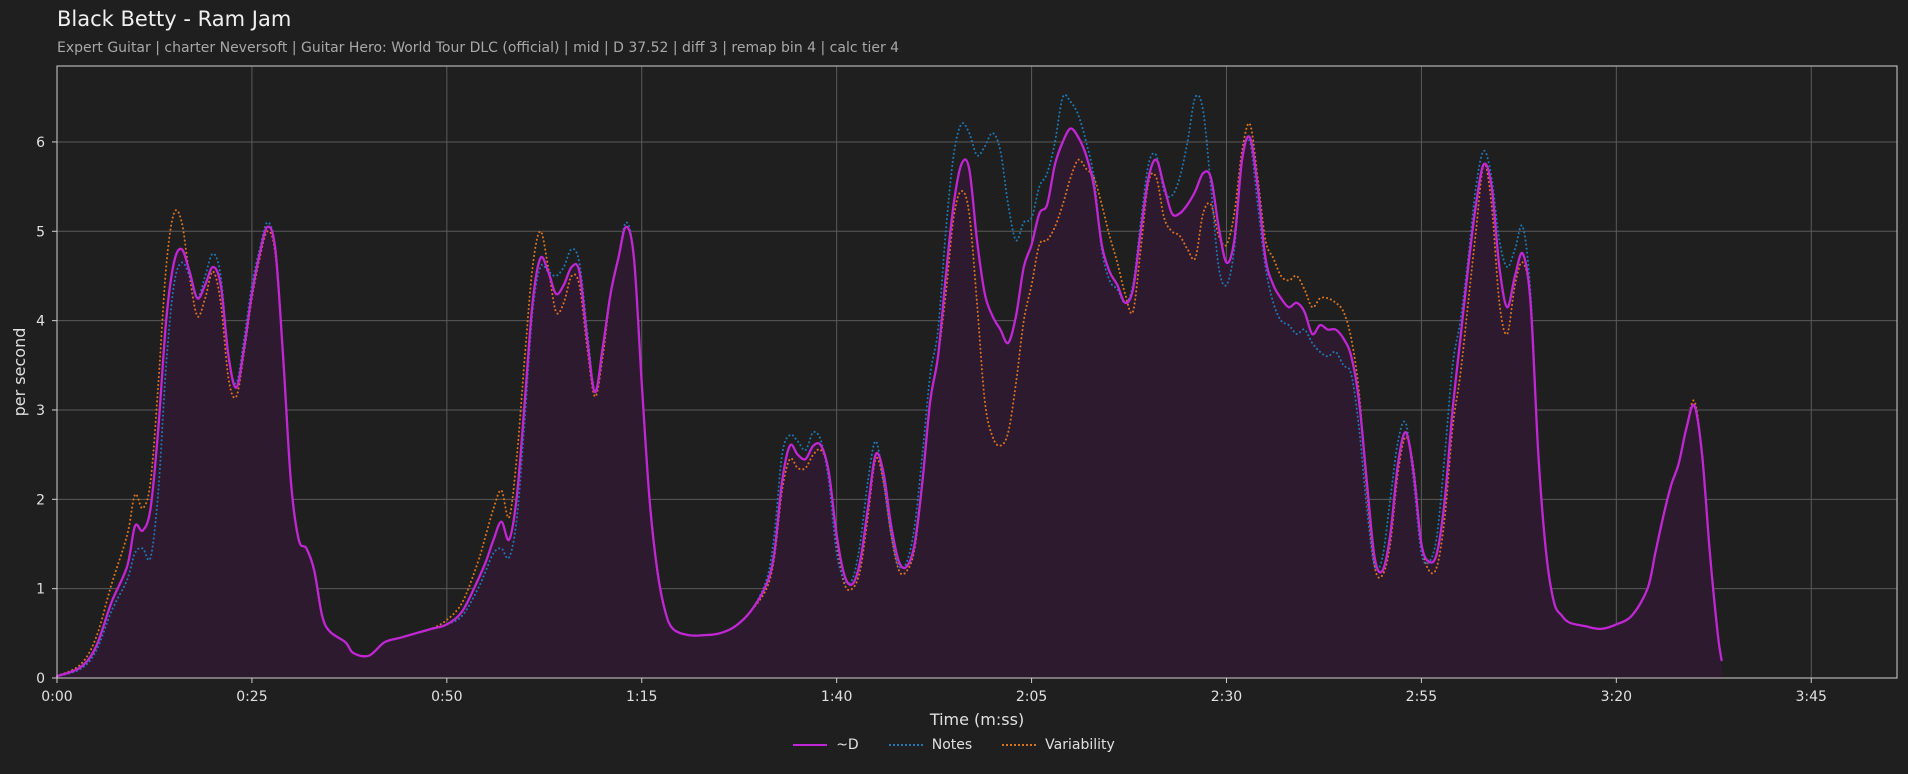 This screenshot has height=774, width=1908. I want to click on x-tick-label: 2:55, so click(1421, 697).